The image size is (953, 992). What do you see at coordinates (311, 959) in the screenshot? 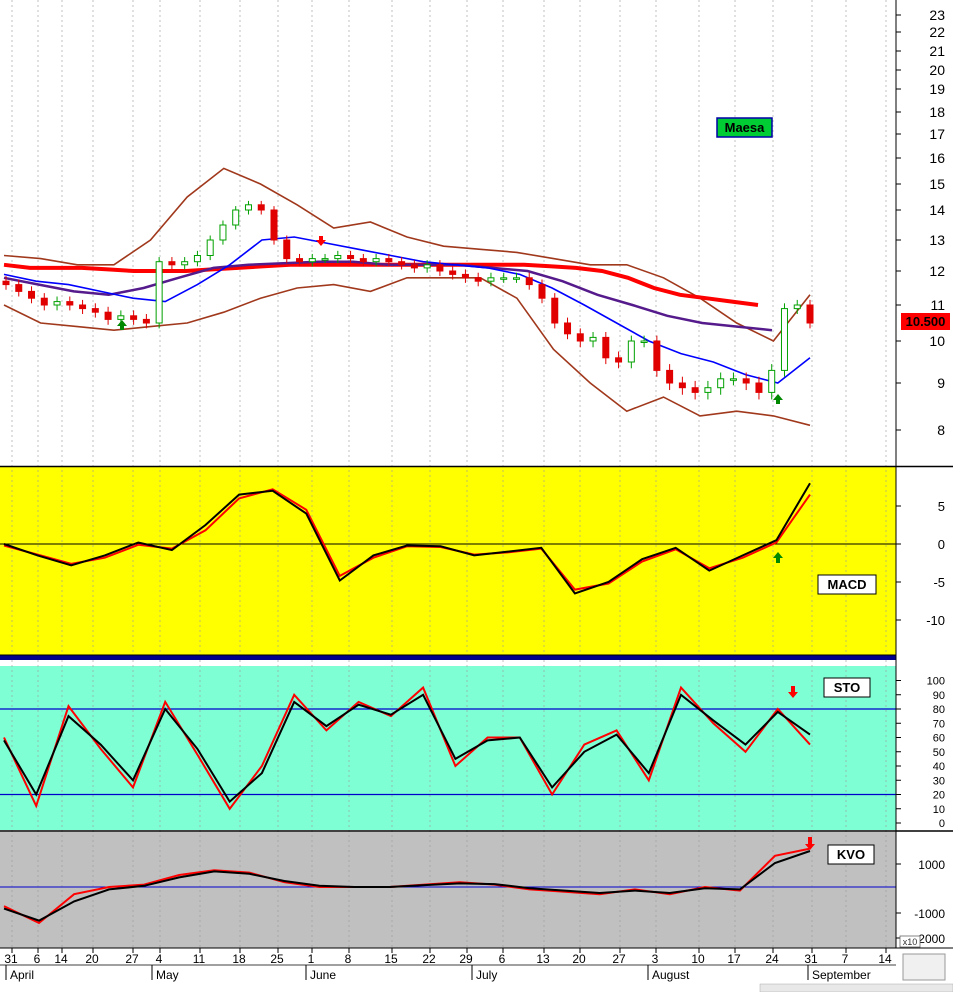
I see `x-tick-label-9: 1` at bounding box center [311, 959].